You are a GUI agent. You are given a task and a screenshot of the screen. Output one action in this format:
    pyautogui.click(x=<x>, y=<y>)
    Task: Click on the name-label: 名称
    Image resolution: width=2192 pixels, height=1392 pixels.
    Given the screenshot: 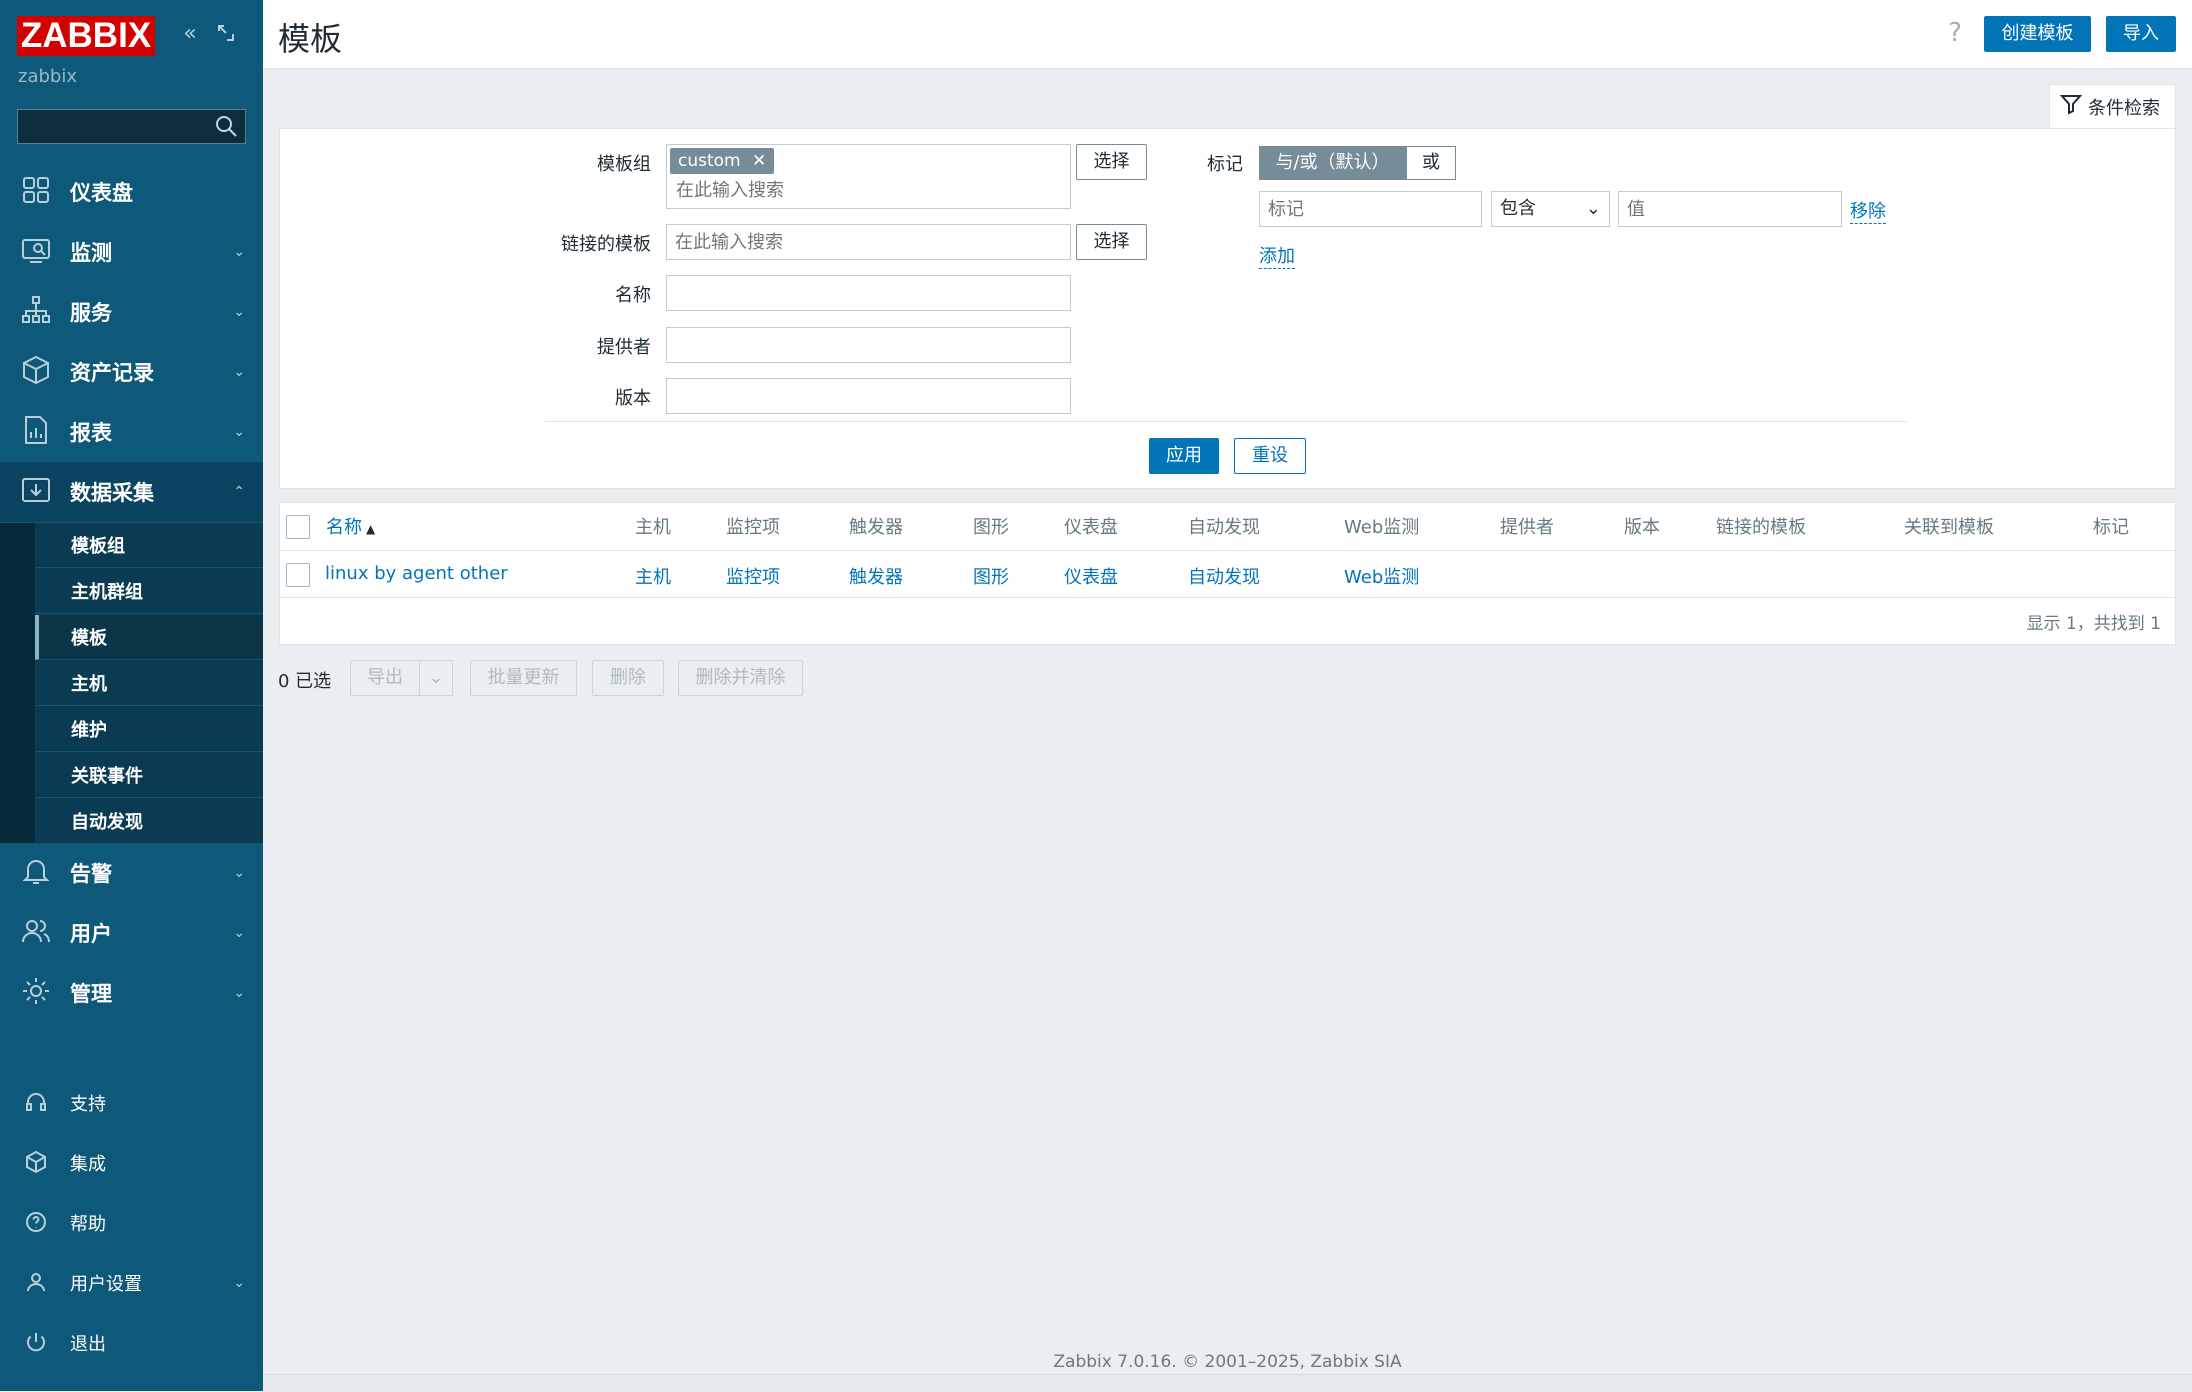 What is the action you would take?
    pyautogui.click(x=633, y=295)
    